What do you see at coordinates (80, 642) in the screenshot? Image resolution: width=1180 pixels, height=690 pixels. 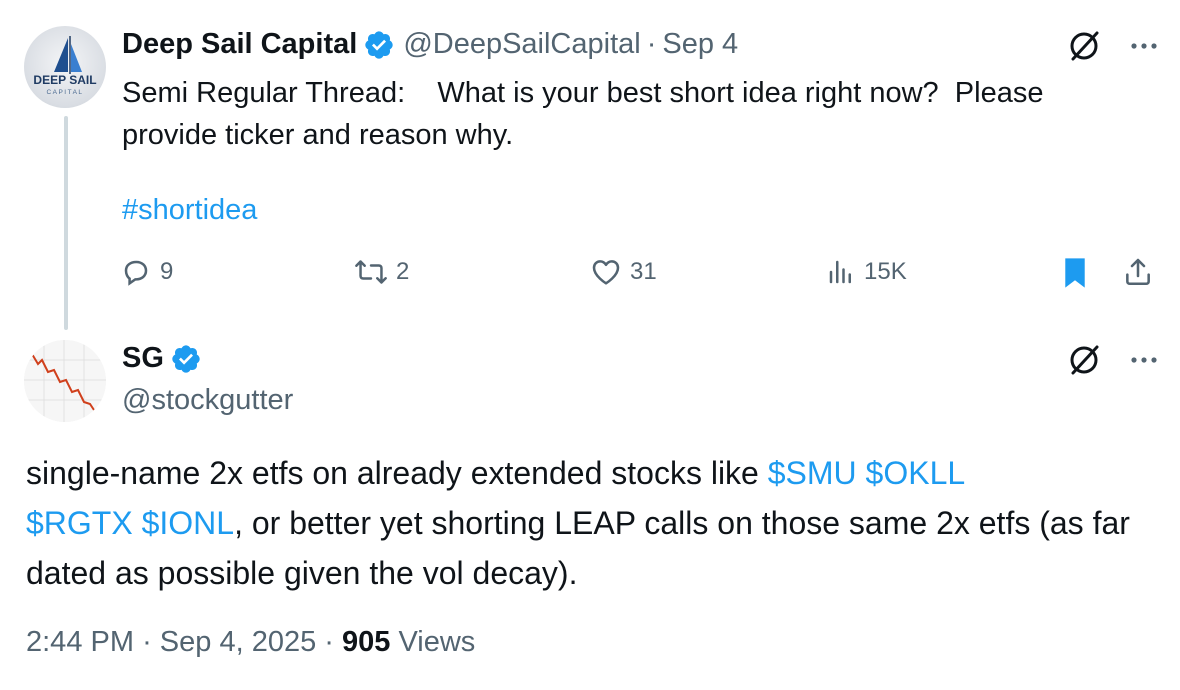 I see `tweet-time: 2:44 PM` at bounding box center [80, 642].